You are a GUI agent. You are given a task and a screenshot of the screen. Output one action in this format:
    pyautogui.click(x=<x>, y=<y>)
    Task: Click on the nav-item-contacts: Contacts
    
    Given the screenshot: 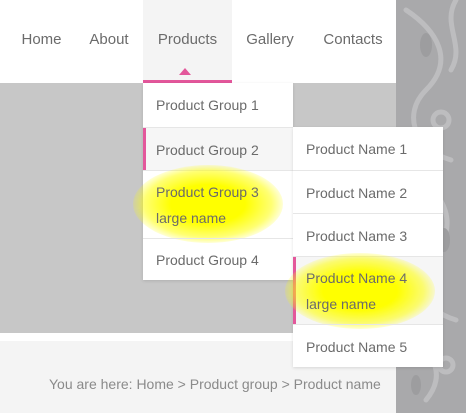 What is the action you would take?
    pyautogui.click(x=353, y=41)
    